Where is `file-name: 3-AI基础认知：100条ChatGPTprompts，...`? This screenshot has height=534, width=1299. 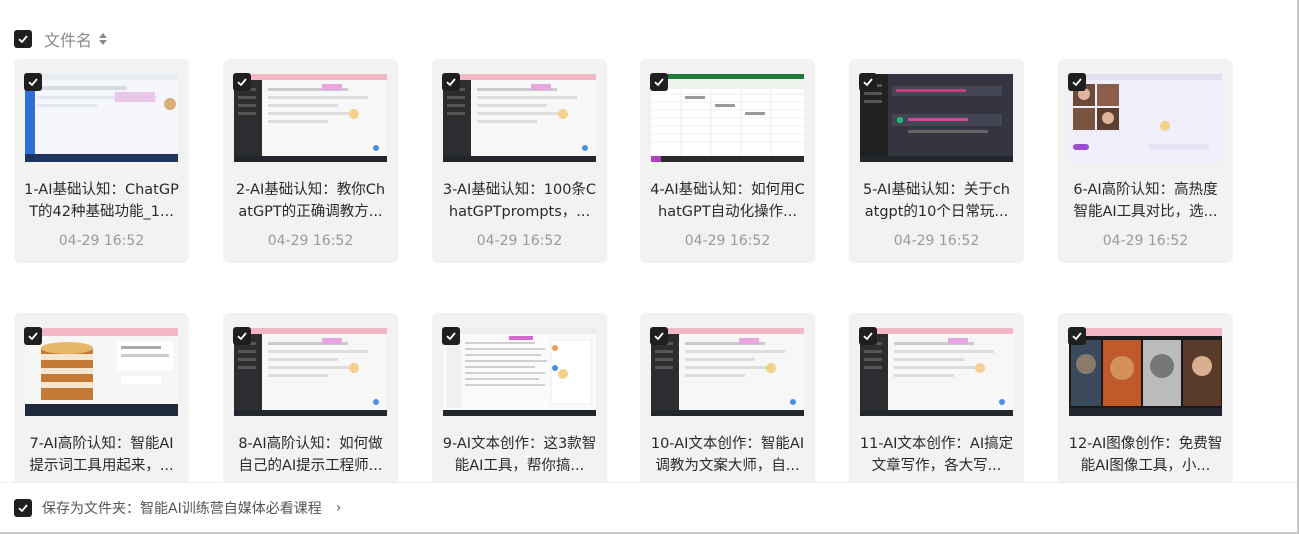
file-name: 3-AI基础认知：100条ChatGPTprompts，... is located at coordinates (519, 201).